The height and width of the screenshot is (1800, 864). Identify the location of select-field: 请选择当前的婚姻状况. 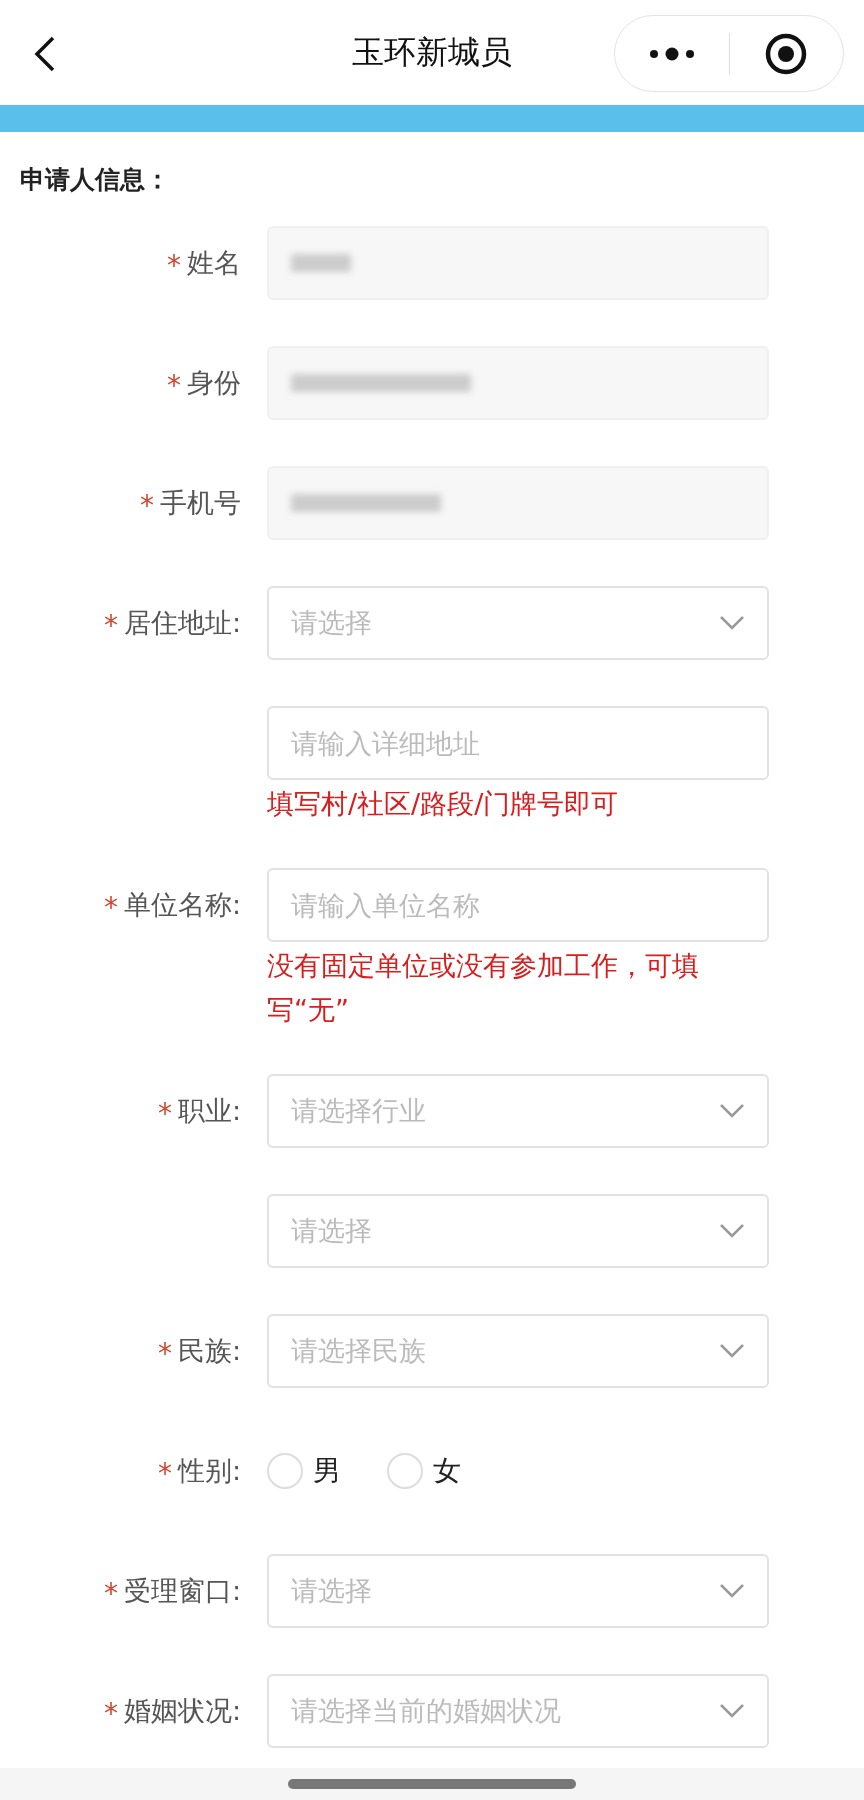
(518, 1711).